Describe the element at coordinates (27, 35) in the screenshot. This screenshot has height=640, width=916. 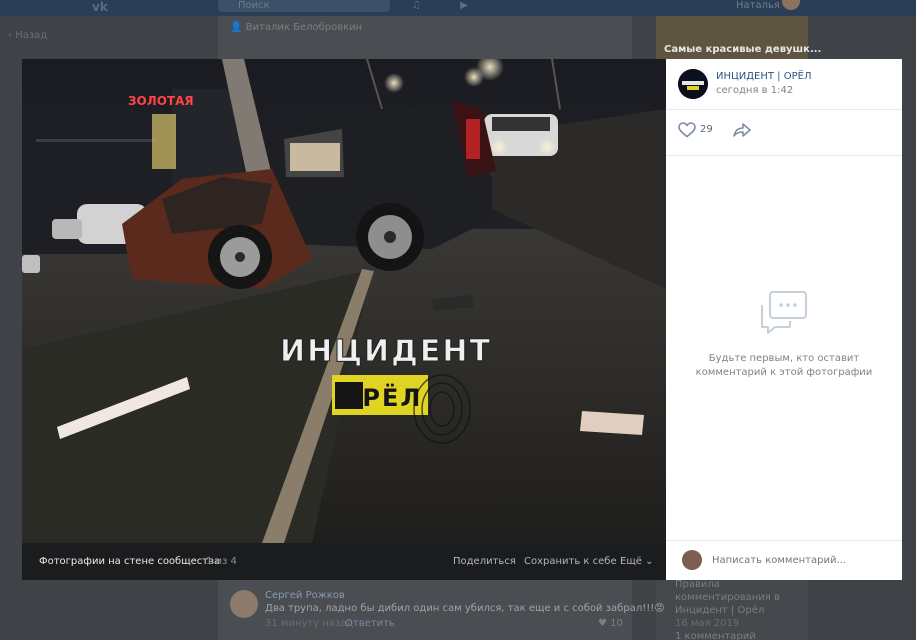
I see `back-link: ‹ Назад` at that location.